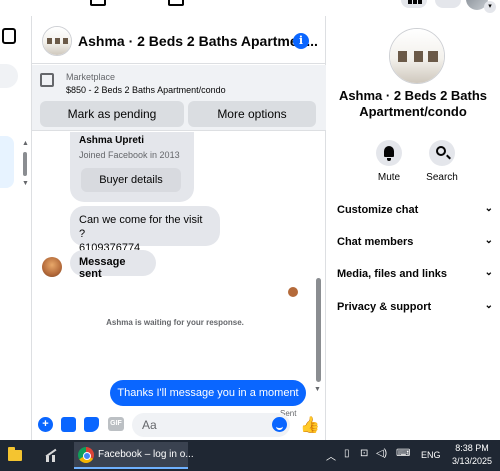 The image size is (500, 471). Describe the element at coordinates (279, 424) in the screenshot. I see `emoji-icon` at that location.